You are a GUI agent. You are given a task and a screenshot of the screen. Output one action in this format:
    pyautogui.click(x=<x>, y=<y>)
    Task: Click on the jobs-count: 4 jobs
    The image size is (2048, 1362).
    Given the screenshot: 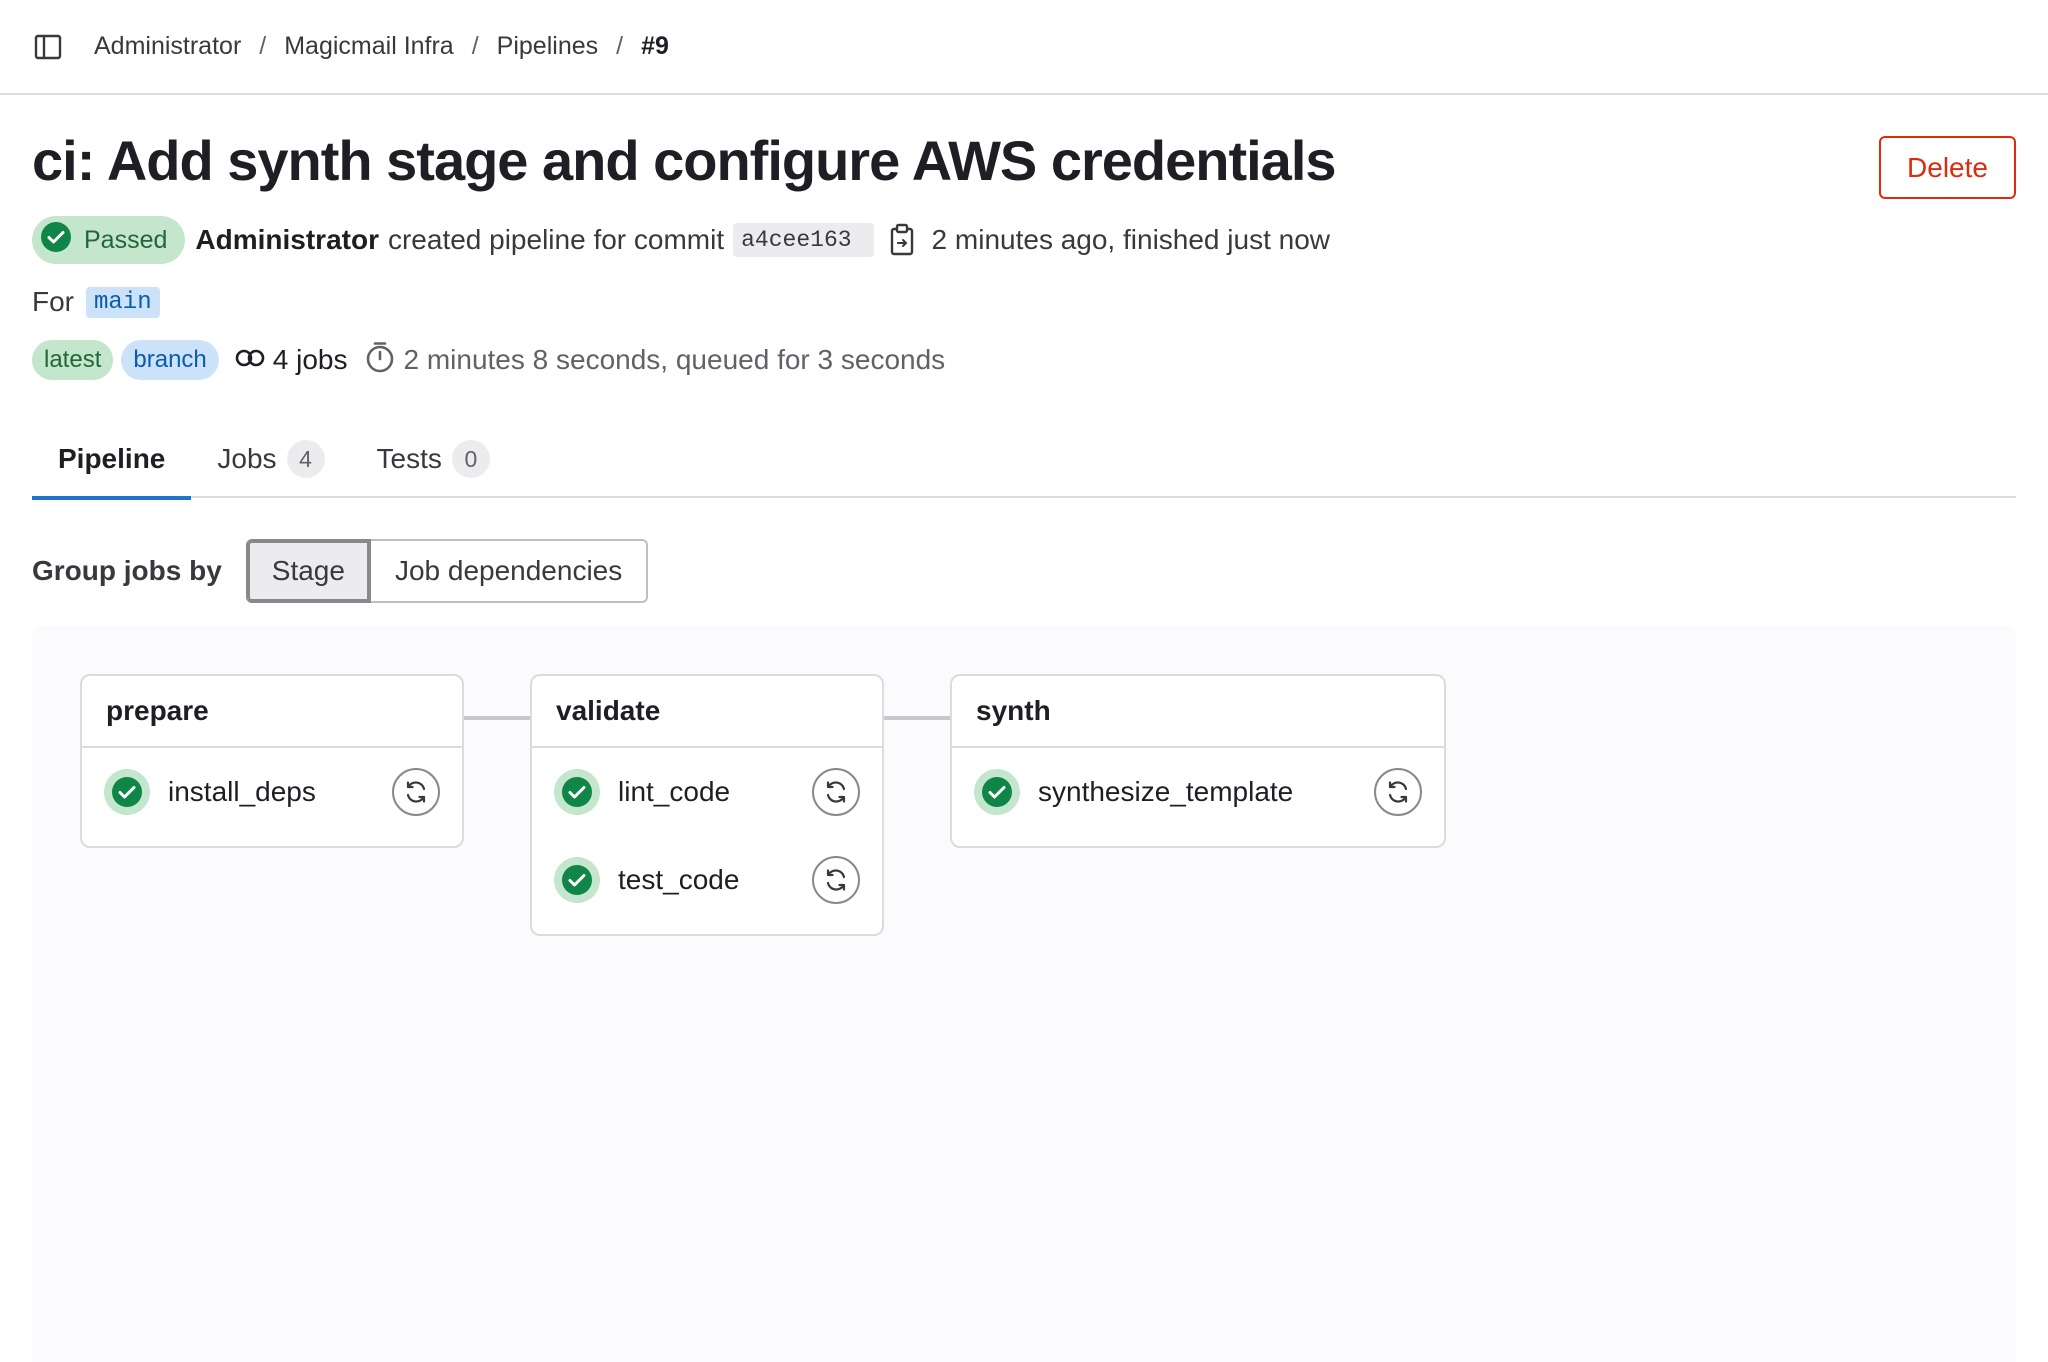 What is the action you would take?
    pyautogui.click(x=291, y=360)
    